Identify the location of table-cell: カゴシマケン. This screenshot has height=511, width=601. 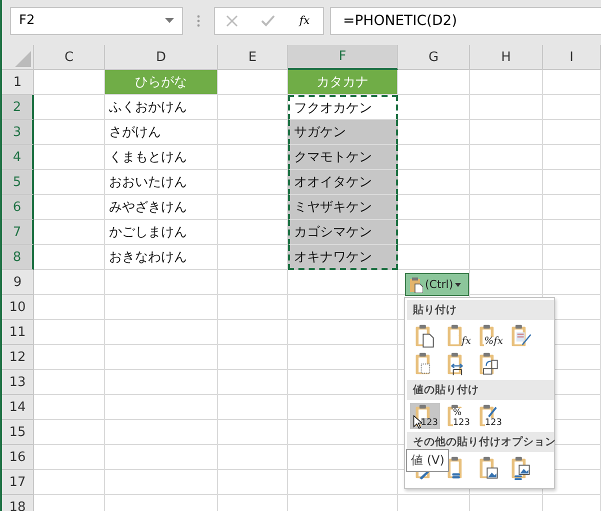
(343, 232).